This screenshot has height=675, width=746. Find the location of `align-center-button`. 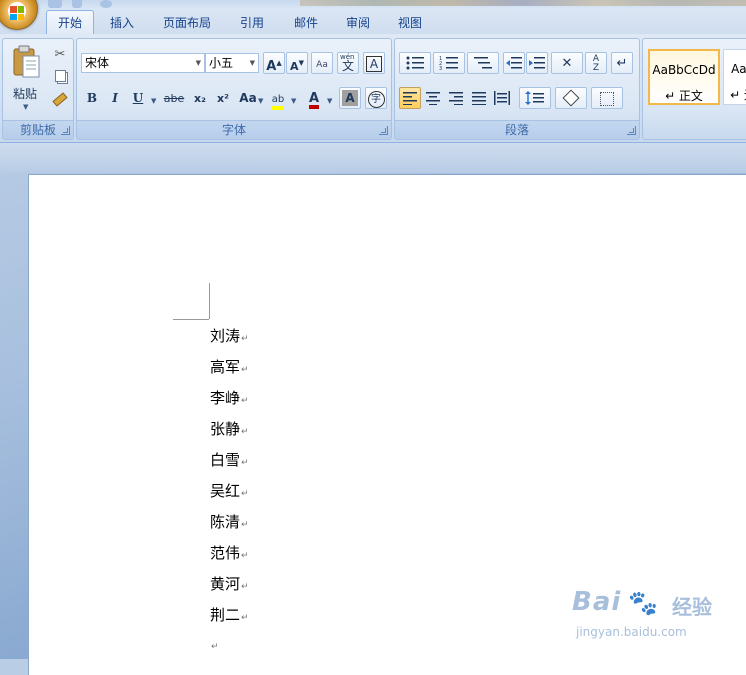

align-center-button is located at coordinates (433, 98).